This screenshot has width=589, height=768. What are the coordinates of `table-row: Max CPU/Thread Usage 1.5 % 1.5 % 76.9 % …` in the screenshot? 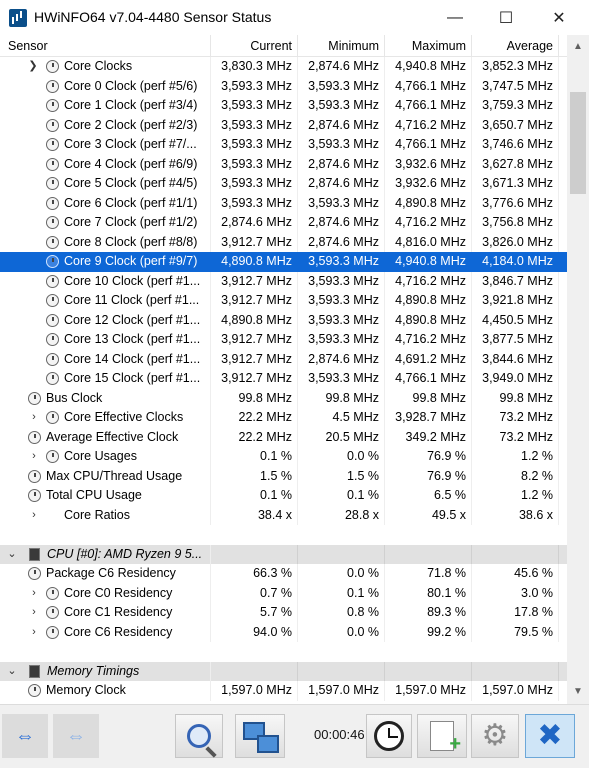 It's located at (283, 476).